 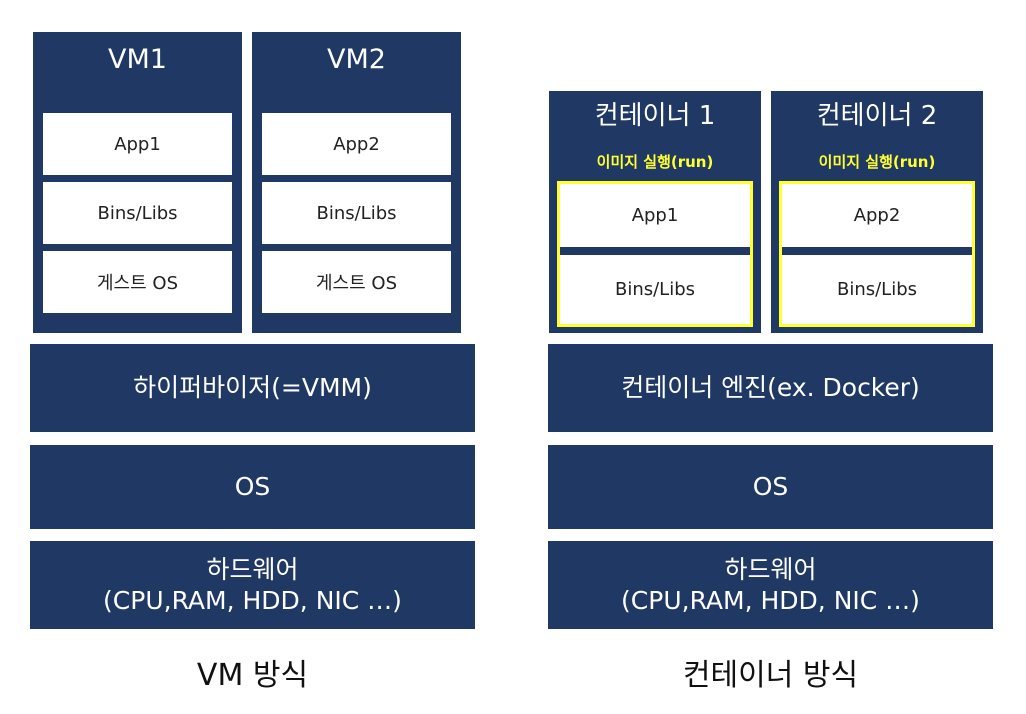 What do you see at coordinates (252, 388) in the screenshot?
I see `hypervisor-layer: 하이퍼바이저(=VMM)` at bounding box center [252, 388].